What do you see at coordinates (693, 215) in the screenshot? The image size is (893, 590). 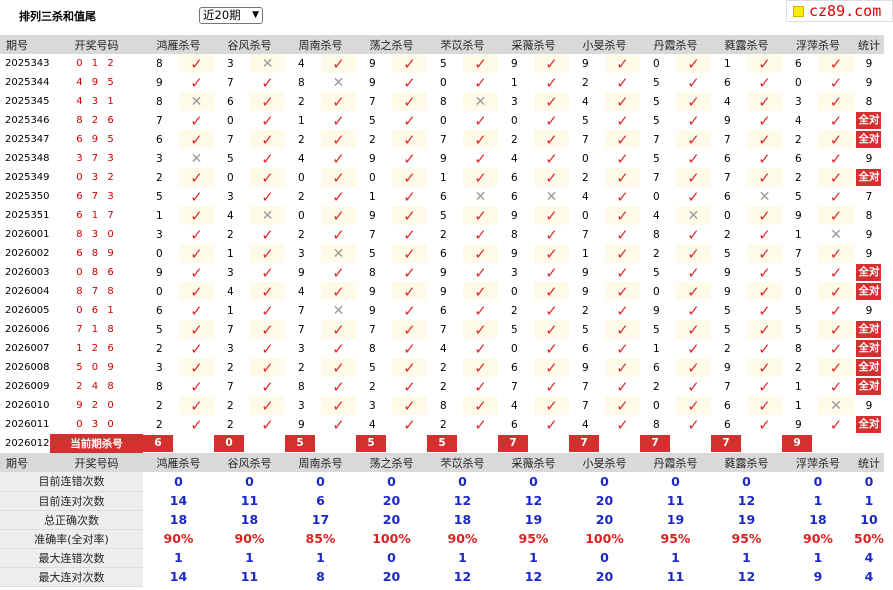 I see `result-mark-cell: ✕` at bounding box center [693, 215].